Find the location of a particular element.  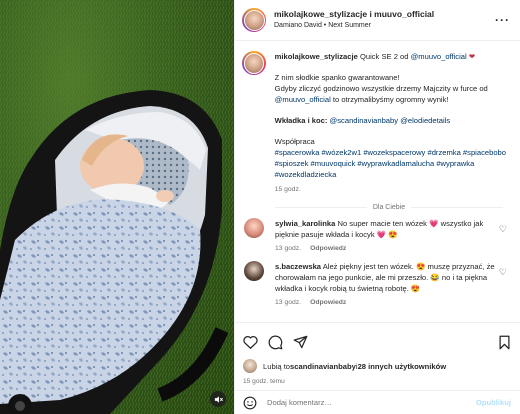

publish-button: Opublikuj is located at coordinates (493, 402).